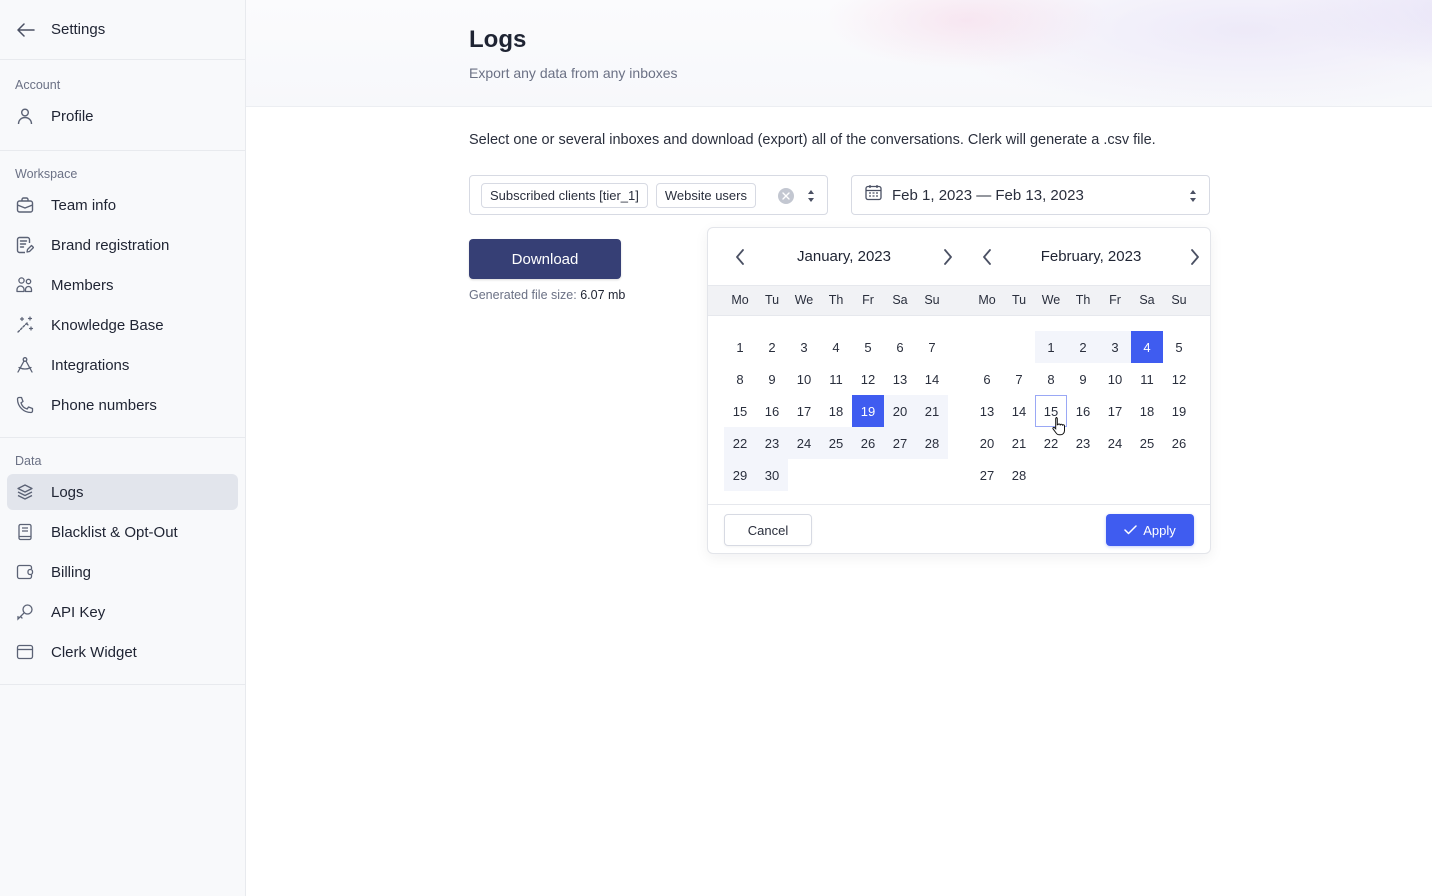  I want to click on sidebar-item-clerk-widget: Clerk Widget, so click(122, 652).